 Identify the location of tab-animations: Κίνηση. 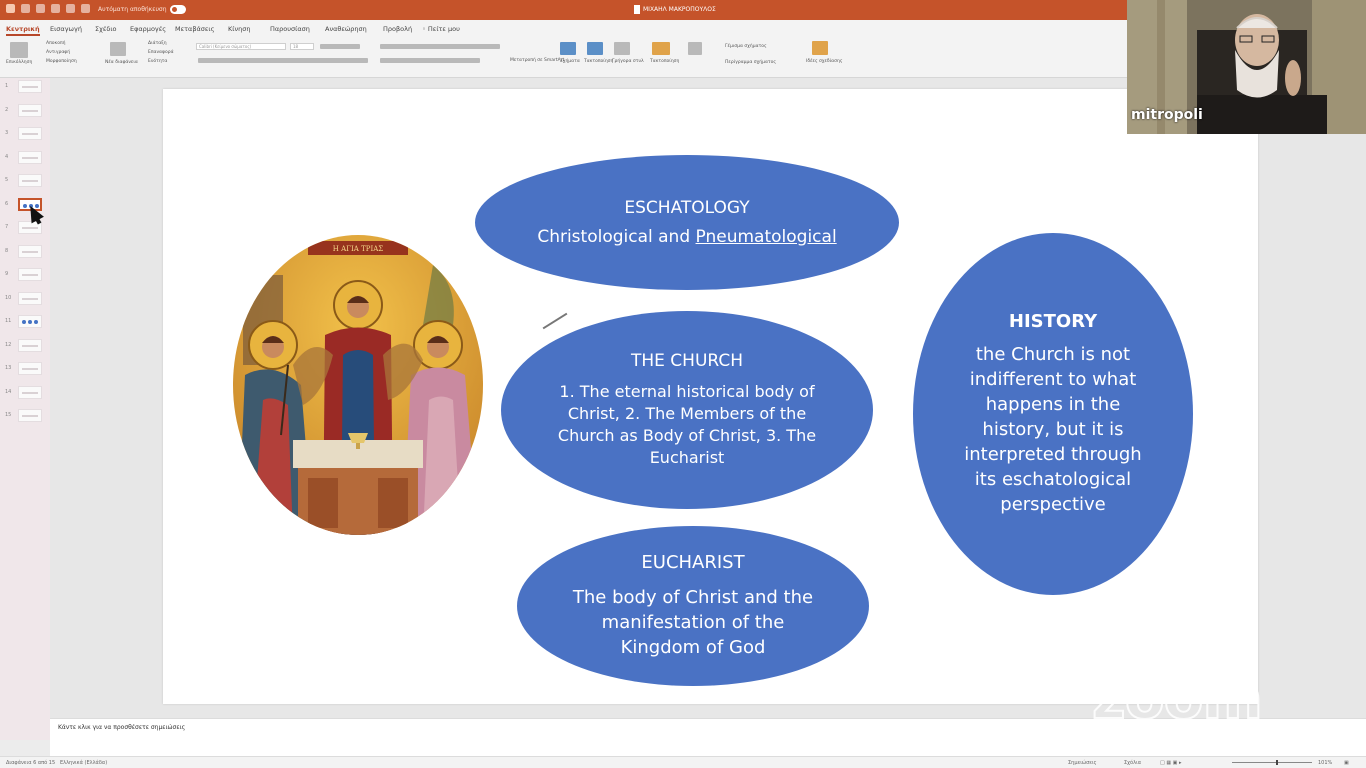
(239, 29).